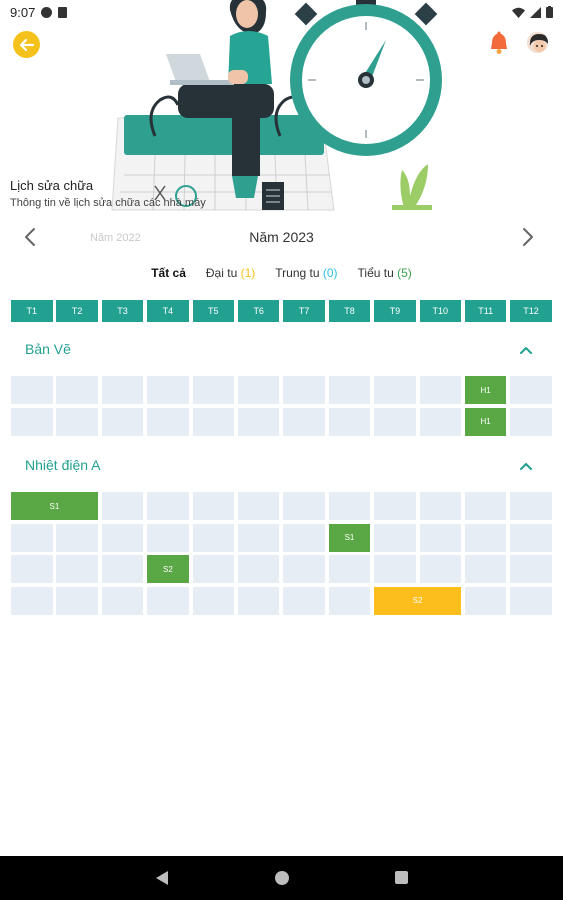 The width and height of the screenshot is (563, 900). I want to click on notification-button, so click(499, 43).